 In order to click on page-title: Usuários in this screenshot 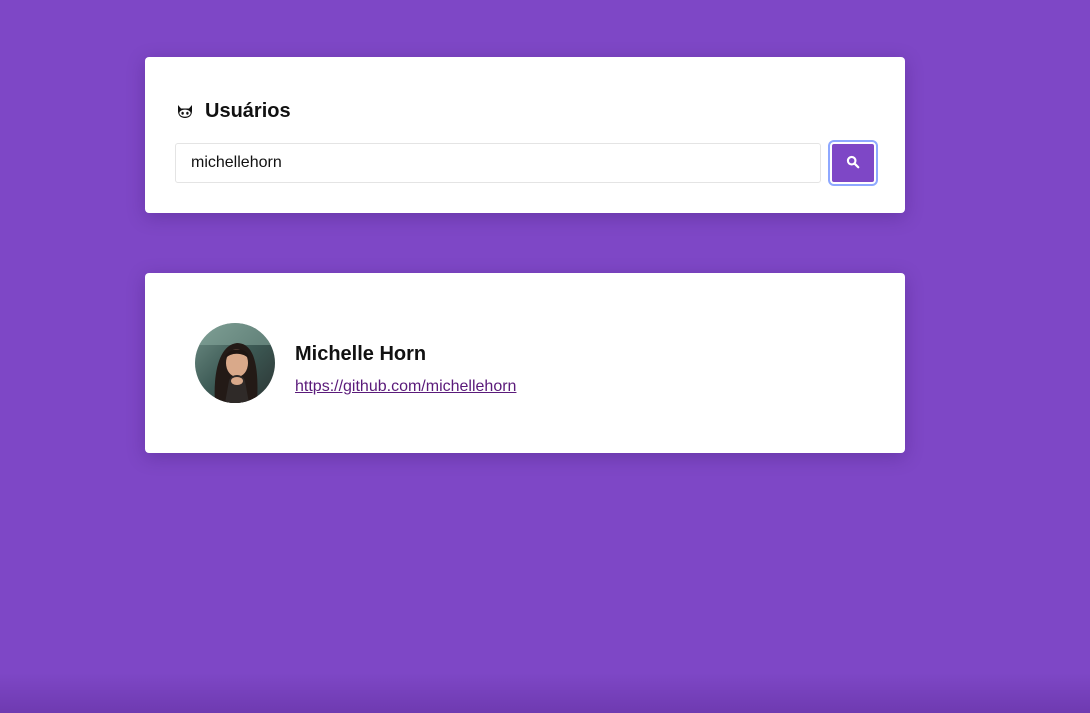, I will do `click(248, 110)`.